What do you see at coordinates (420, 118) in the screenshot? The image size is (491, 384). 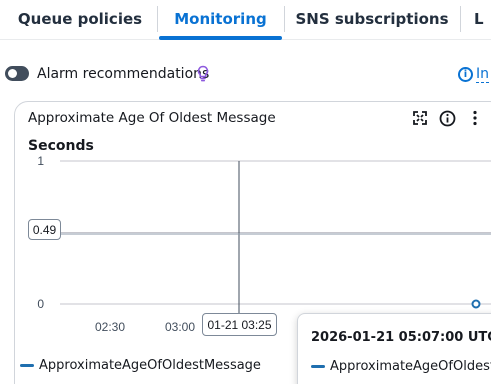 I see `fullscreen-icon` at bounding box center [420, 118].